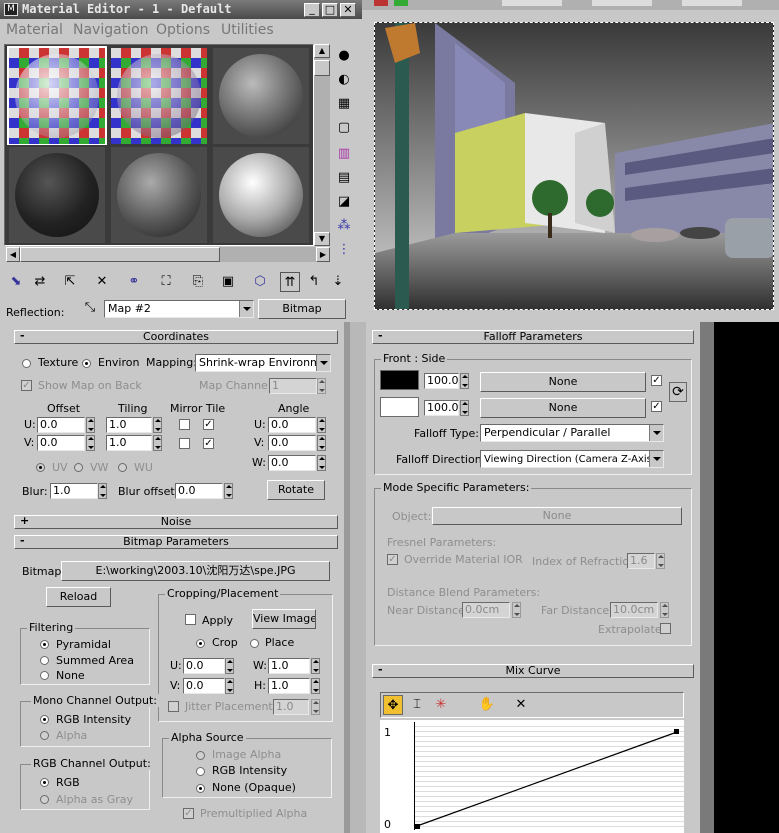 The image size is (779, 833). I want to click on side-map-button: None, so click(563, 408).